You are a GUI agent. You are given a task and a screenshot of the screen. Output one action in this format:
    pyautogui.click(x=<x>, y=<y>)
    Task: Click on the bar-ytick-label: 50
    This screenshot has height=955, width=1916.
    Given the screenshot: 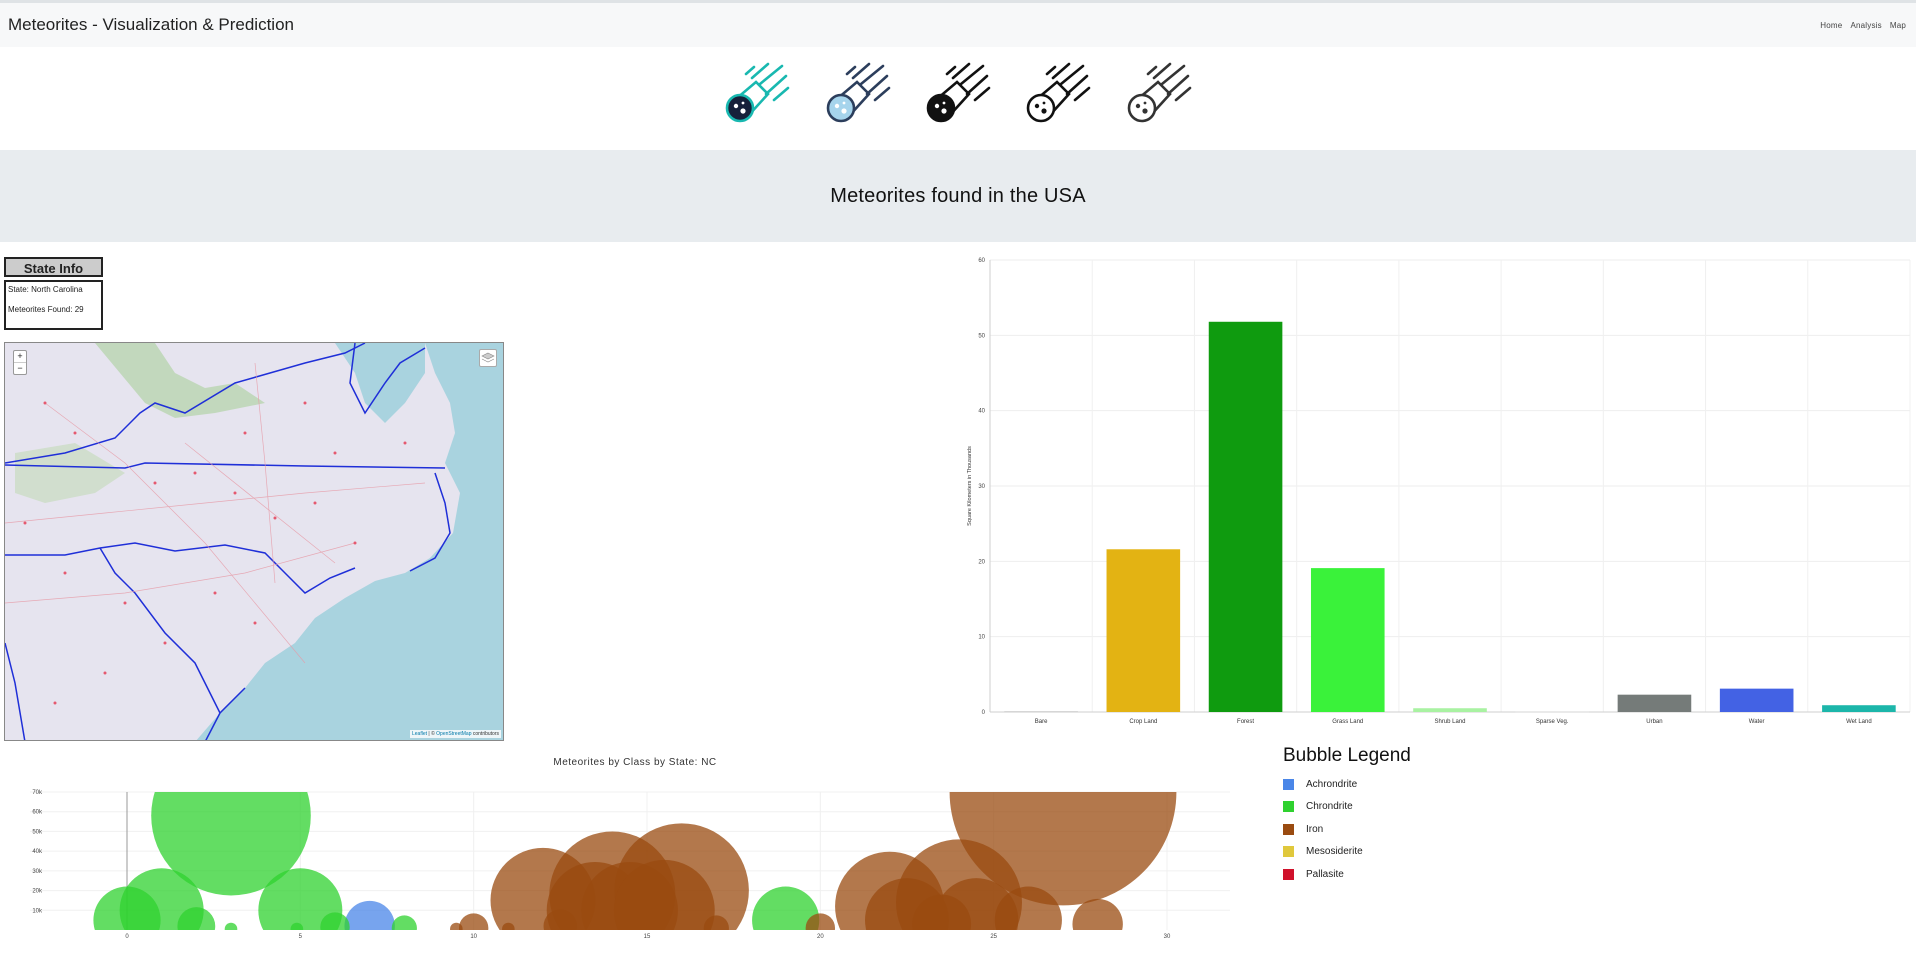 What is the action you would take?
    pyautogui.click(x=981, y=336)
    